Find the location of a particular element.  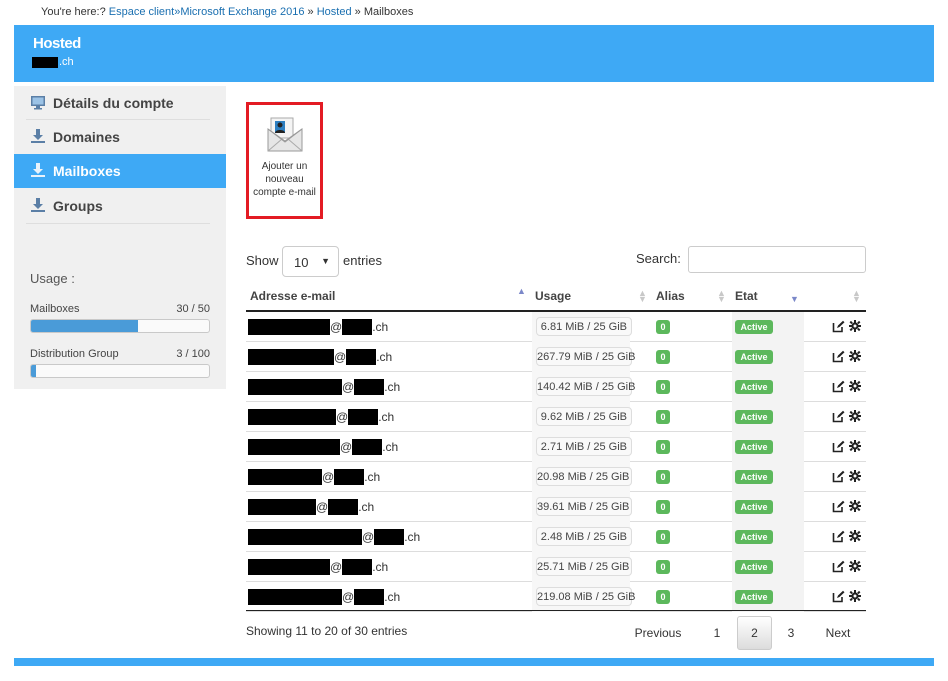

pagination-page-2: 2 is located at coordinates (754, 633).